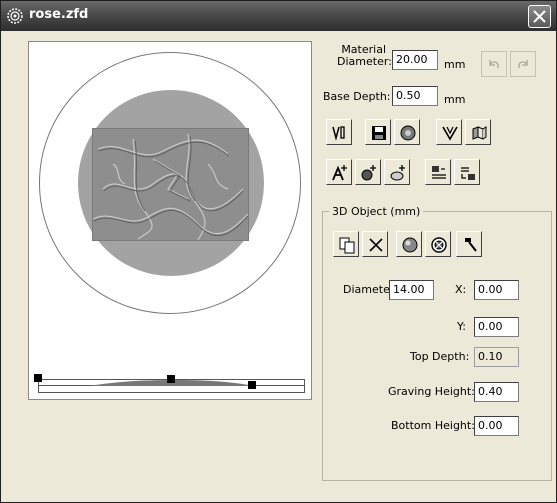  I want to click on add-object-button, so click(368, 172).